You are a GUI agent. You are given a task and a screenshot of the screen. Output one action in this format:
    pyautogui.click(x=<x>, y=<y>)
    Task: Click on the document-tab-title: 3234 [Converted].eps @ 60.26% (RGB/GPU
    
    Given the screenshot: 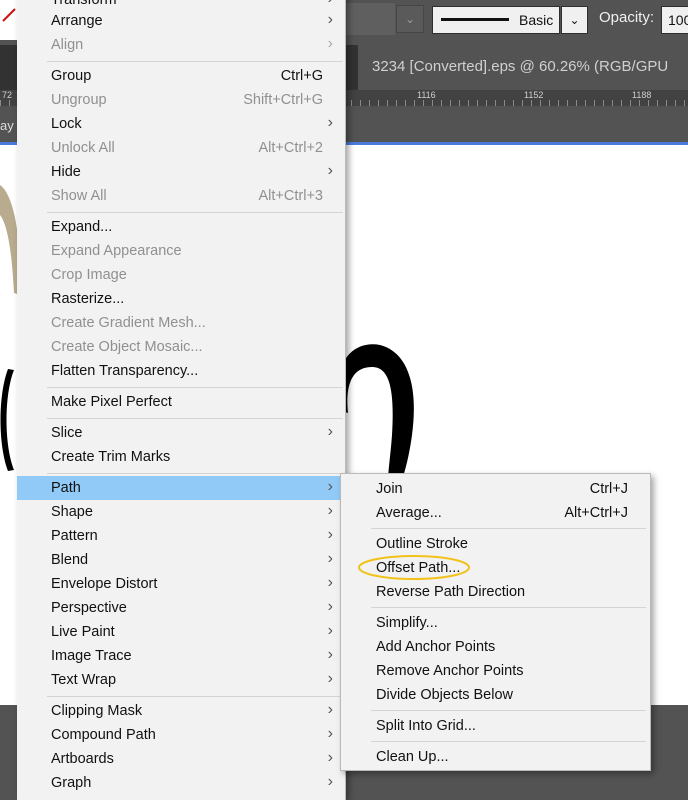 What is the action you would take?
    pyautogui.click(x=520, y=66)
    